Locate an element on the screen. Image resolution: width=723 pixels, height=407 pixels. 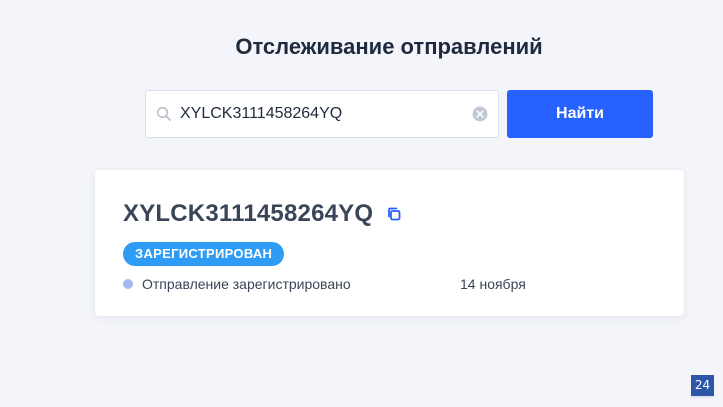
search-box is located at coordinates (322, 114).